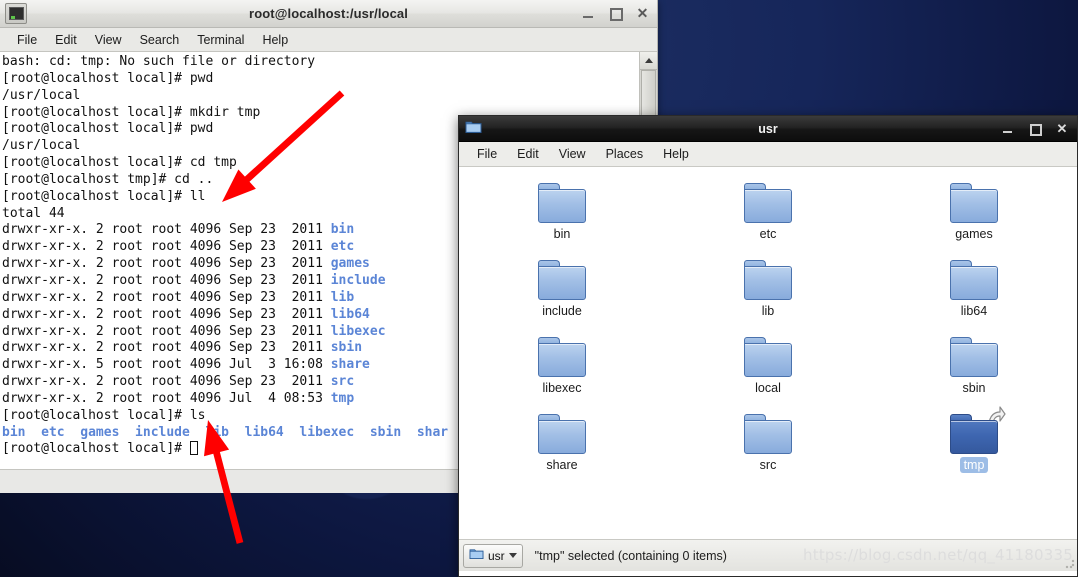  I want to click on terminal-line: /usr/local, so click(320, 96).